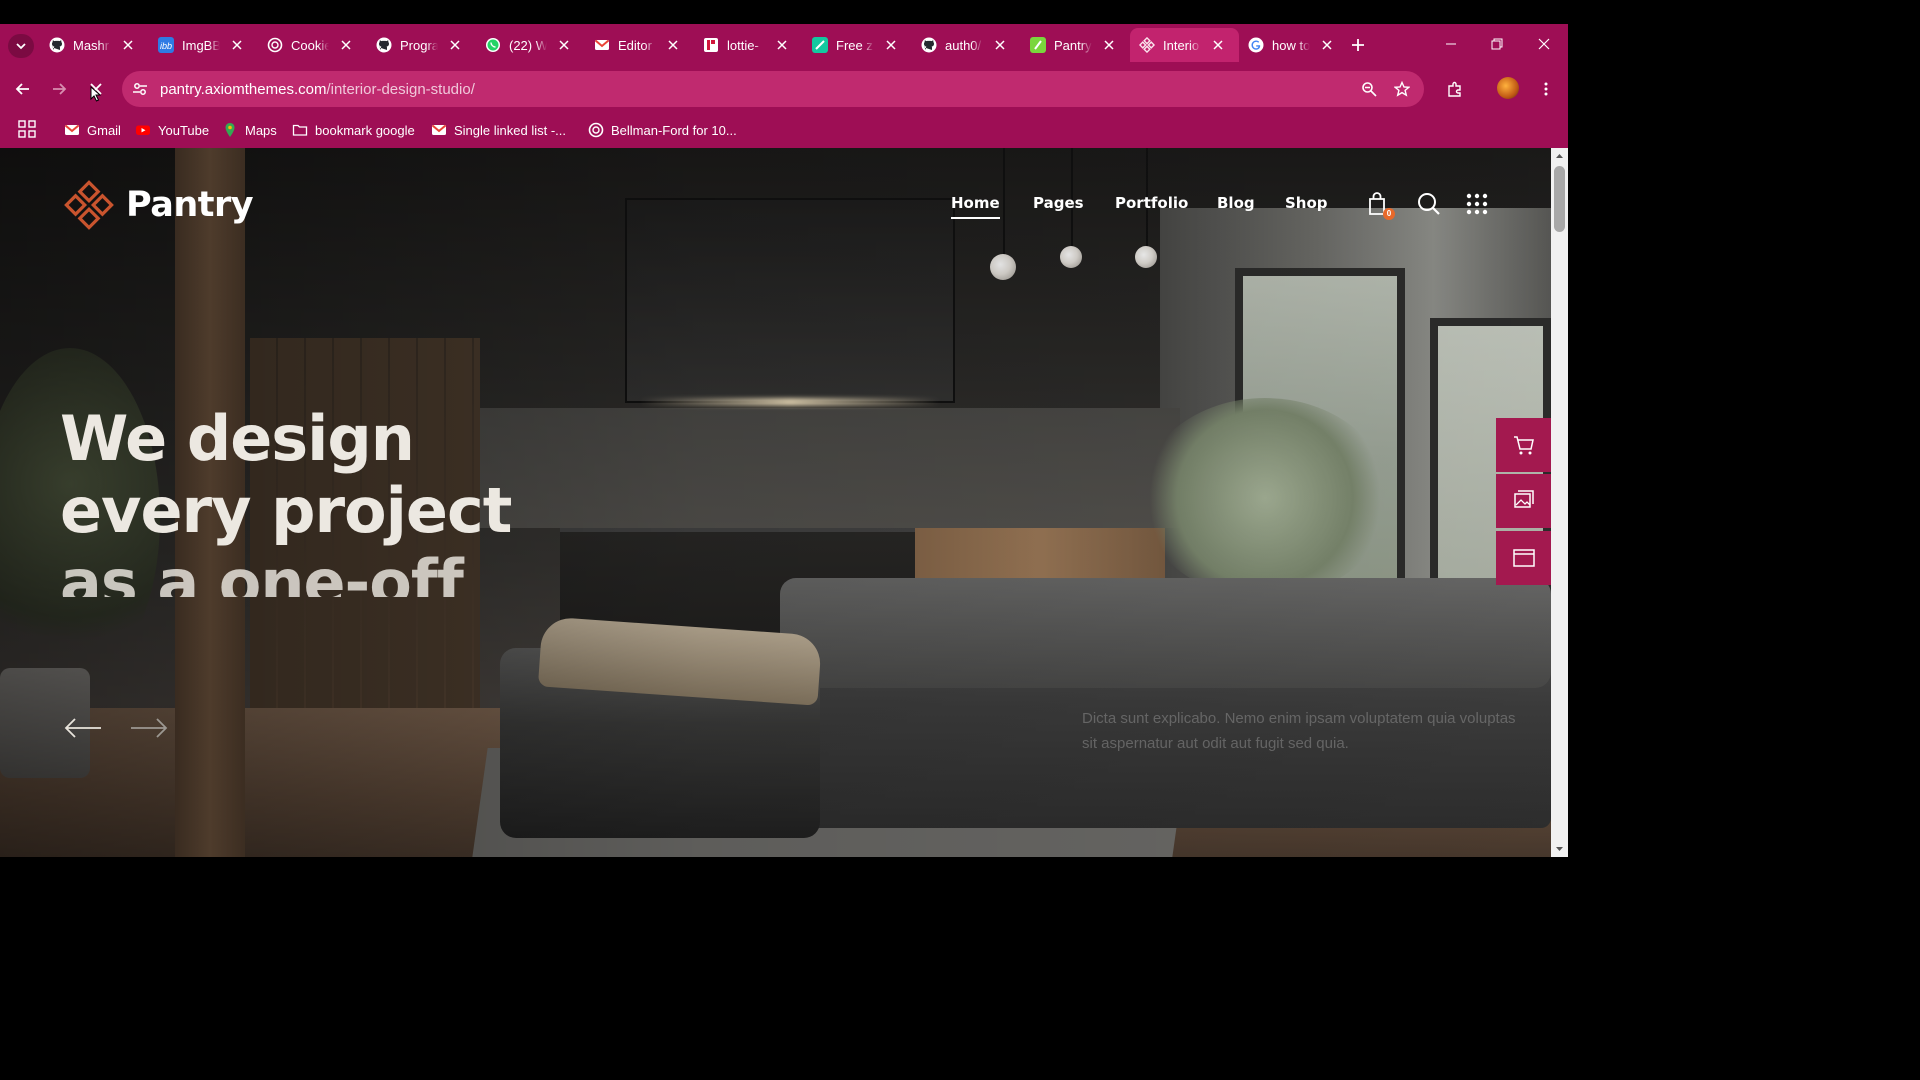  I want to click on page-scrollbar, so click(1559, 502).